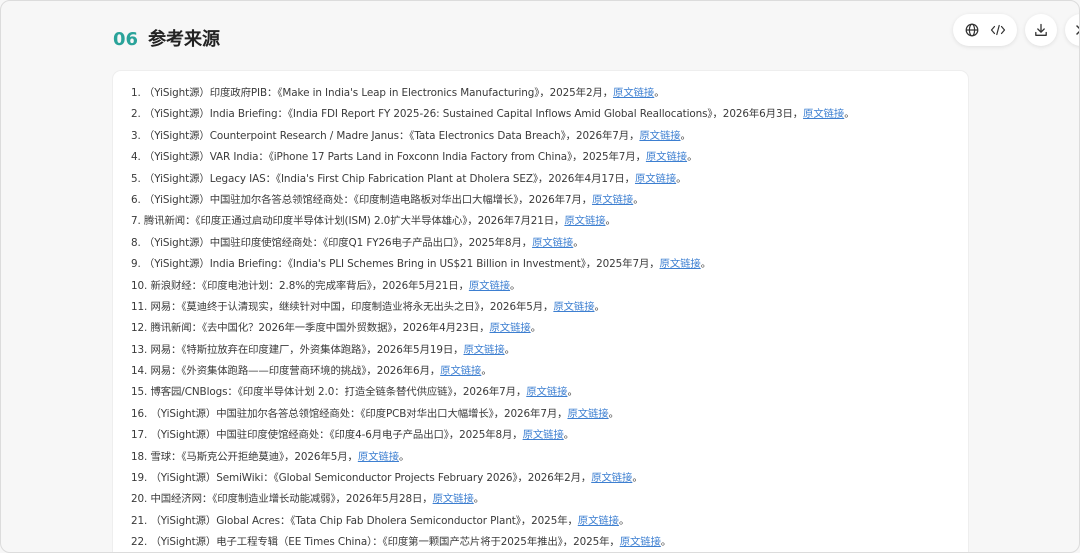 The image size is (1080, 553). I want to click on reference-number: 7., so click(136, 221).